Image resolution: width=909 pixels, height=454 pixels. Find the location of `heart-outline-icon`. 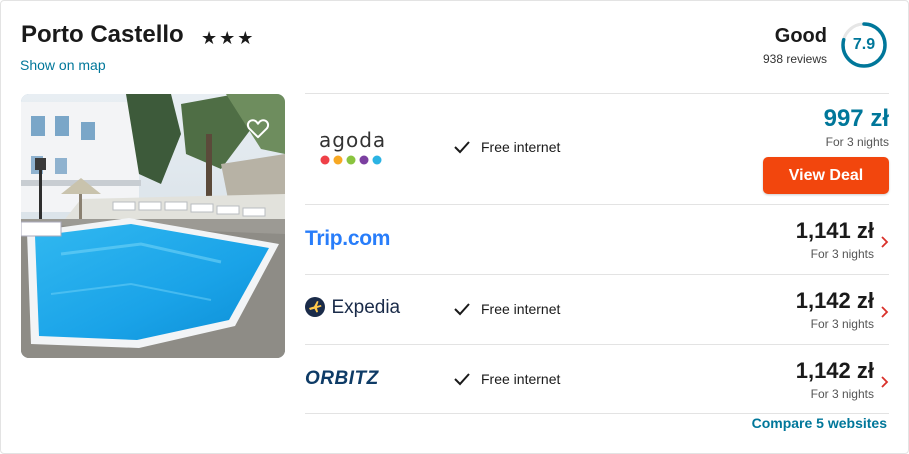

heart-outline-icon is located at coordinates (258, 129).